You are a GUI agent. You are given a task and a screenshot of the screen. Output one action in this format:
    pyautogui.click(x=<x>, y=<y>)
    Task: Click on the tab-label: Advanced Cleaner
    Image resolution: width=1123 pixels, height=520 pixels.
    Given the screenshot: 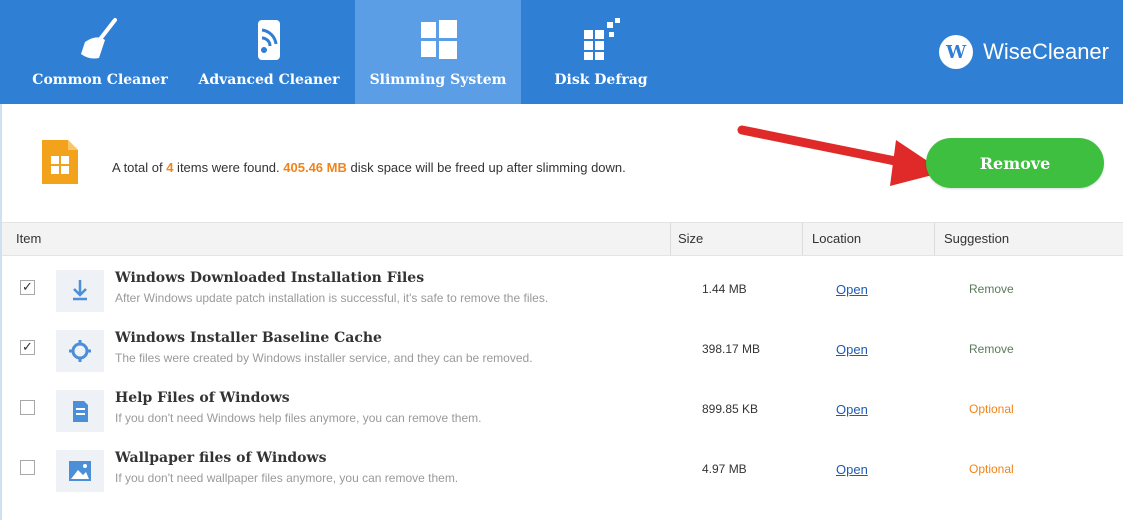 What is the action you would take?
    pyautogui.click(x=269, y=80)
    